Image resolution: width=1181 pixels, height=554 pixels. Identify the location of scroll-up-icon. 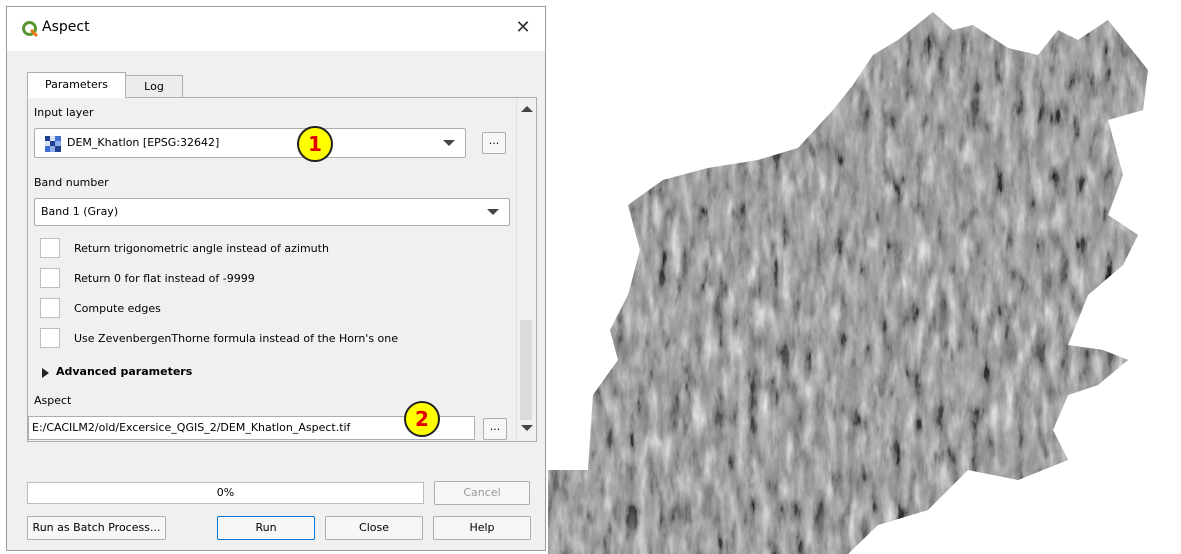
(527, 109).